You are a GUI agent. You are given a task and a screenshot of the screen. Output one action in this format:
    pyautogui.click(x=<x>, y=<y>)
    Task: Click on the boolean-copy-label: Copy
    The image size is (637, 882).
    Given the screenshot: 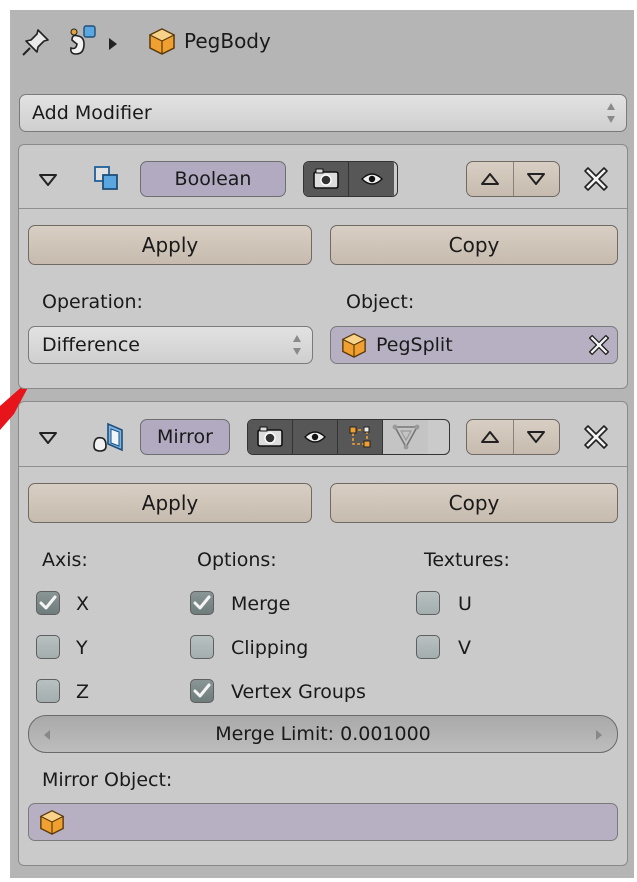 What is the action you would take?
    pyautogui.click(x=474, y=245)
    